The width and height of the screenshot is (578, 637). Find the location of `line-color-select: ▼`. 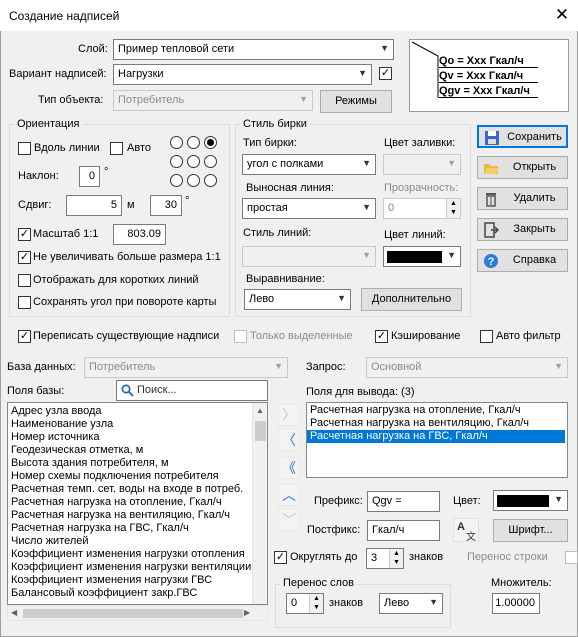

line-color-select: ▼ is located at coordinates (422, 256).